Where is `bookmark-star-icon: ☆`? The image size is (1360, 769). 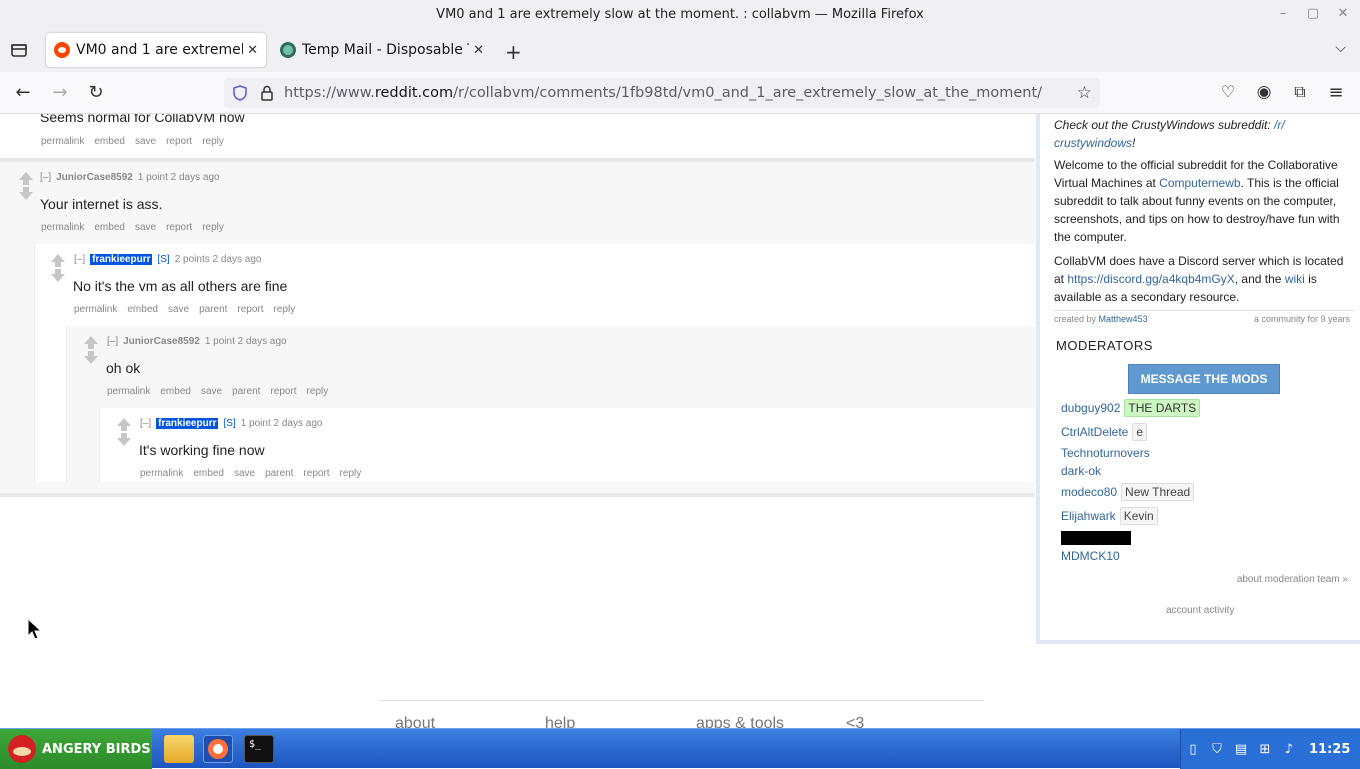 bookmark-star-icon: ☆ is located at coordinates (1084, 93).